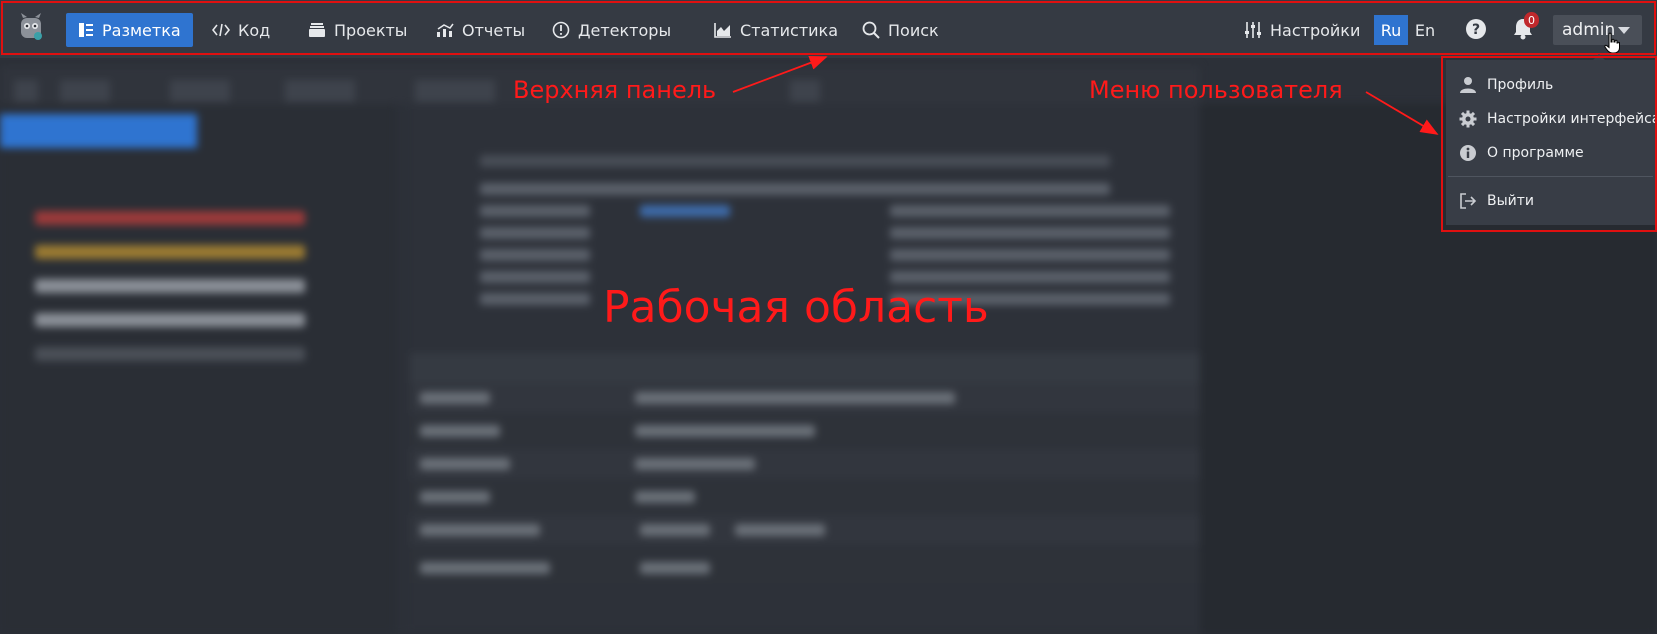  I want to click on statistics-icon, so click(722, 30).